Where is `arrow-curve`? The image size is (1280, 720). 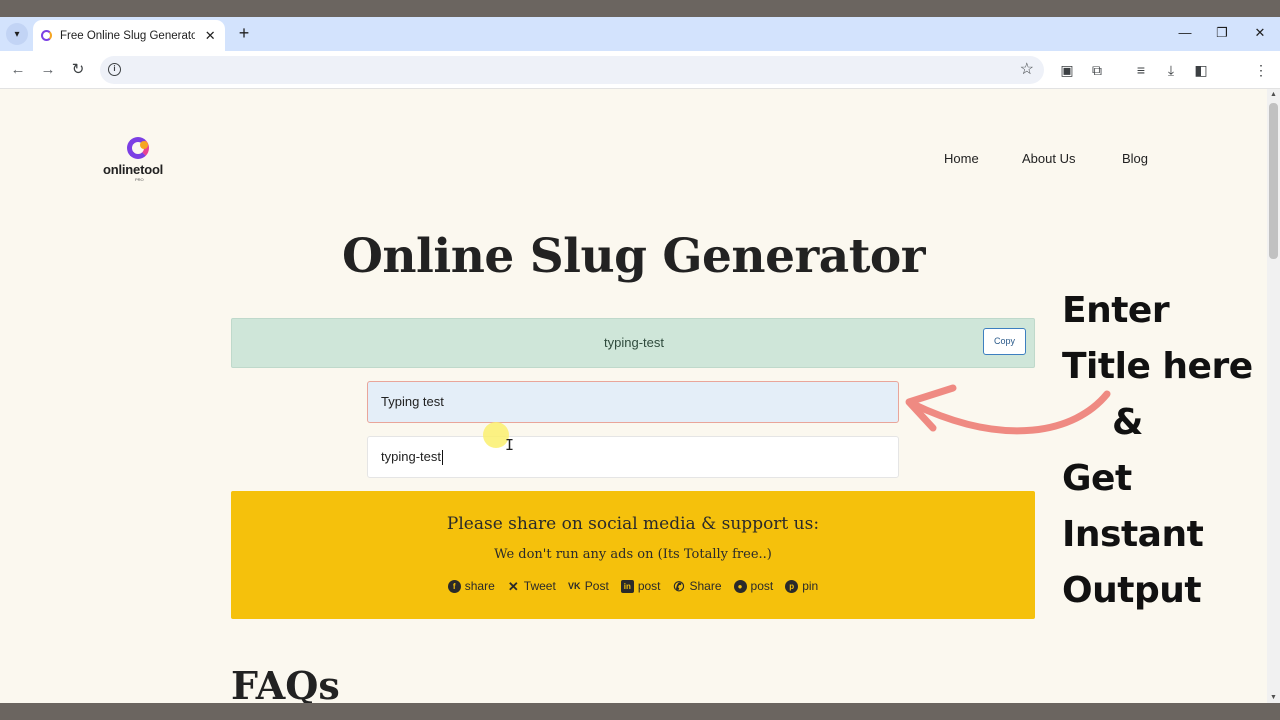
arrow-curve is located at coordinates (1010, 412).